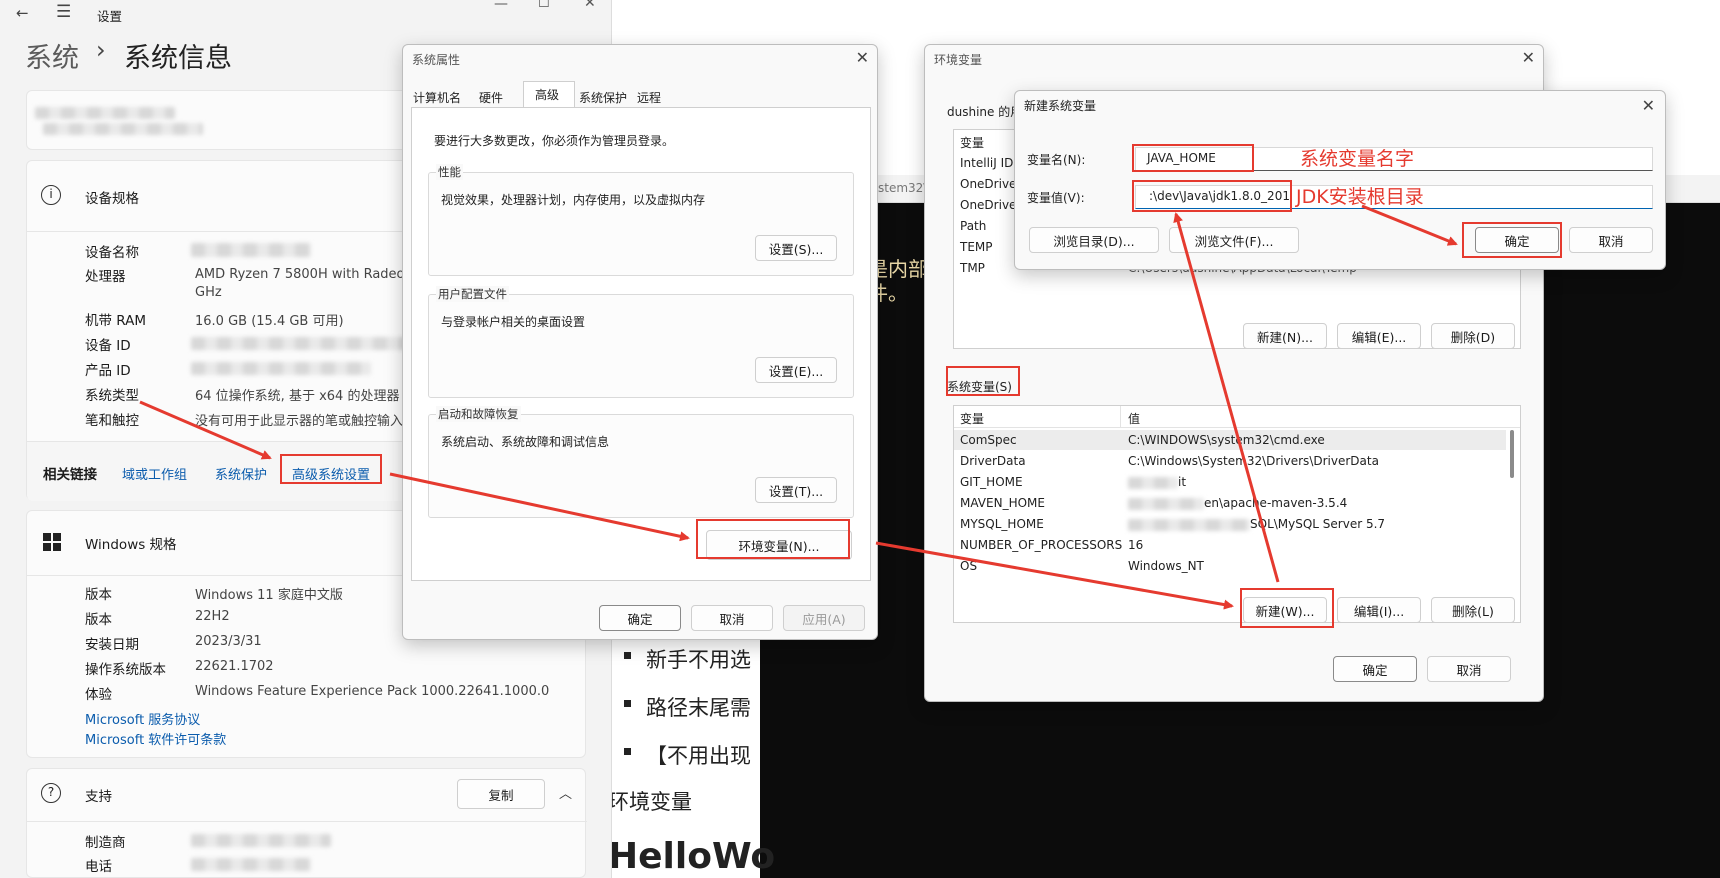 The width and height of the screenshot is (1720, 878). What do you see at coordinates (1054, 575) in the screenshot?
I see `arrow-to-system-new-button` at bounding box center [1054, 575].